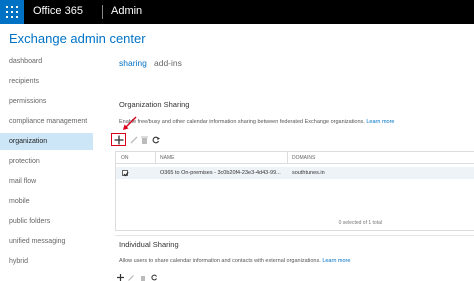 Image resolution: width=474 pixels, height=281 pixels. Describe the element at coordinates (125, 158) in the screenshot. I see `column-header-on: ON` at that location.